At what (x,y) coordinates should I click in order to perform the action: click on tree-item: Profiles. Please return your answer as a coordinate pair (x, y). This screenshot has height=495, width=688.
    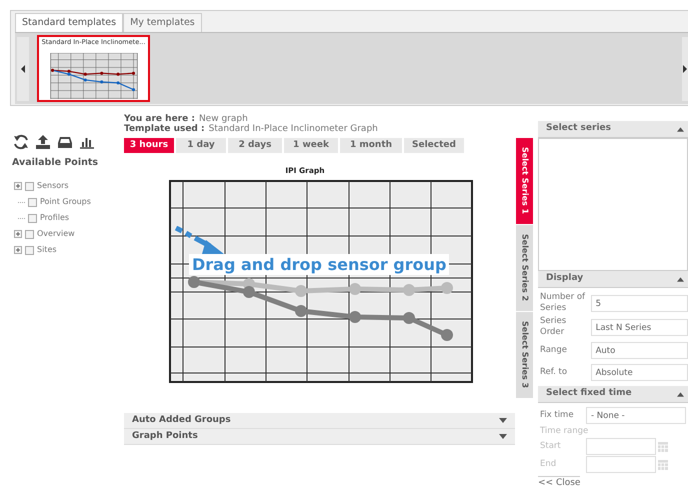
    Looking at the image, I should click on (55, 218).